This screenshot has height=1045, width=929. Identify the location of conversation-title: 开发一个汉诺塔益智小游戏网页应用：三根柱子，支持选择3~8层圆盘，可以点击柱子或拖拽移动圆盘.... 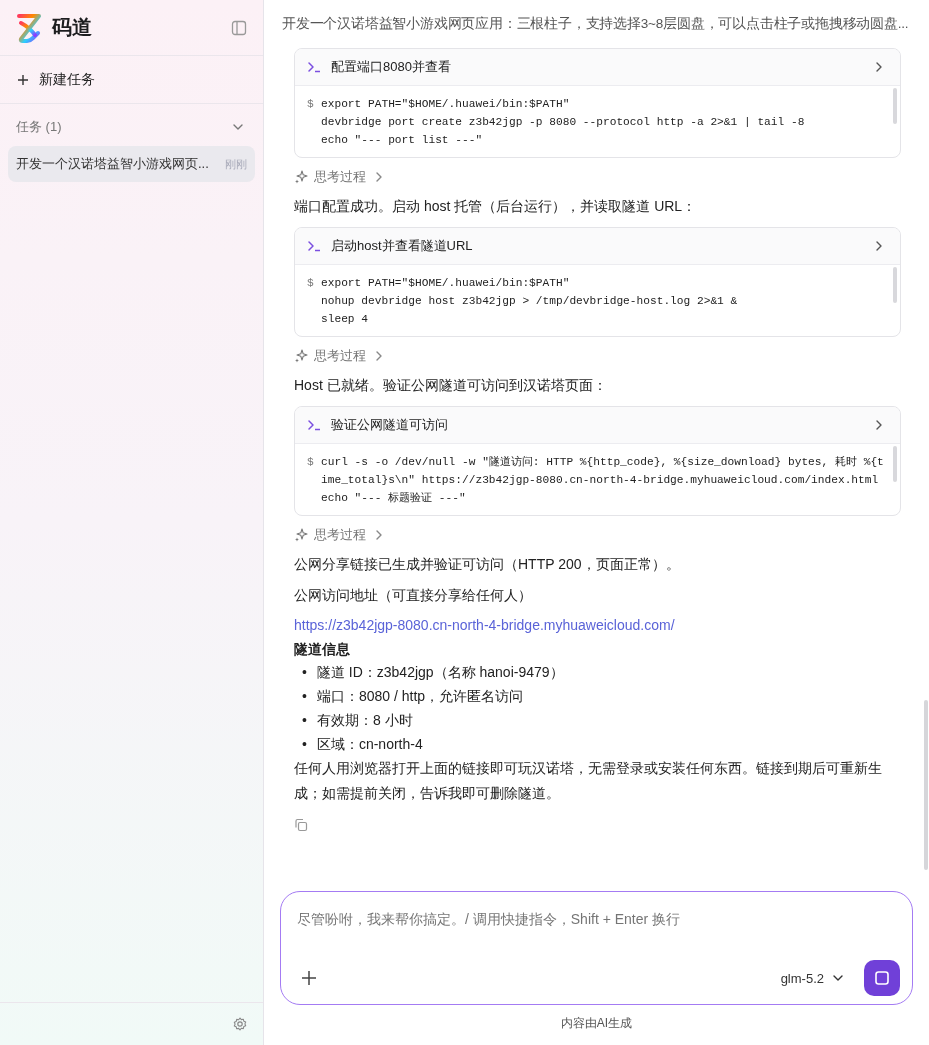
(595, 24).